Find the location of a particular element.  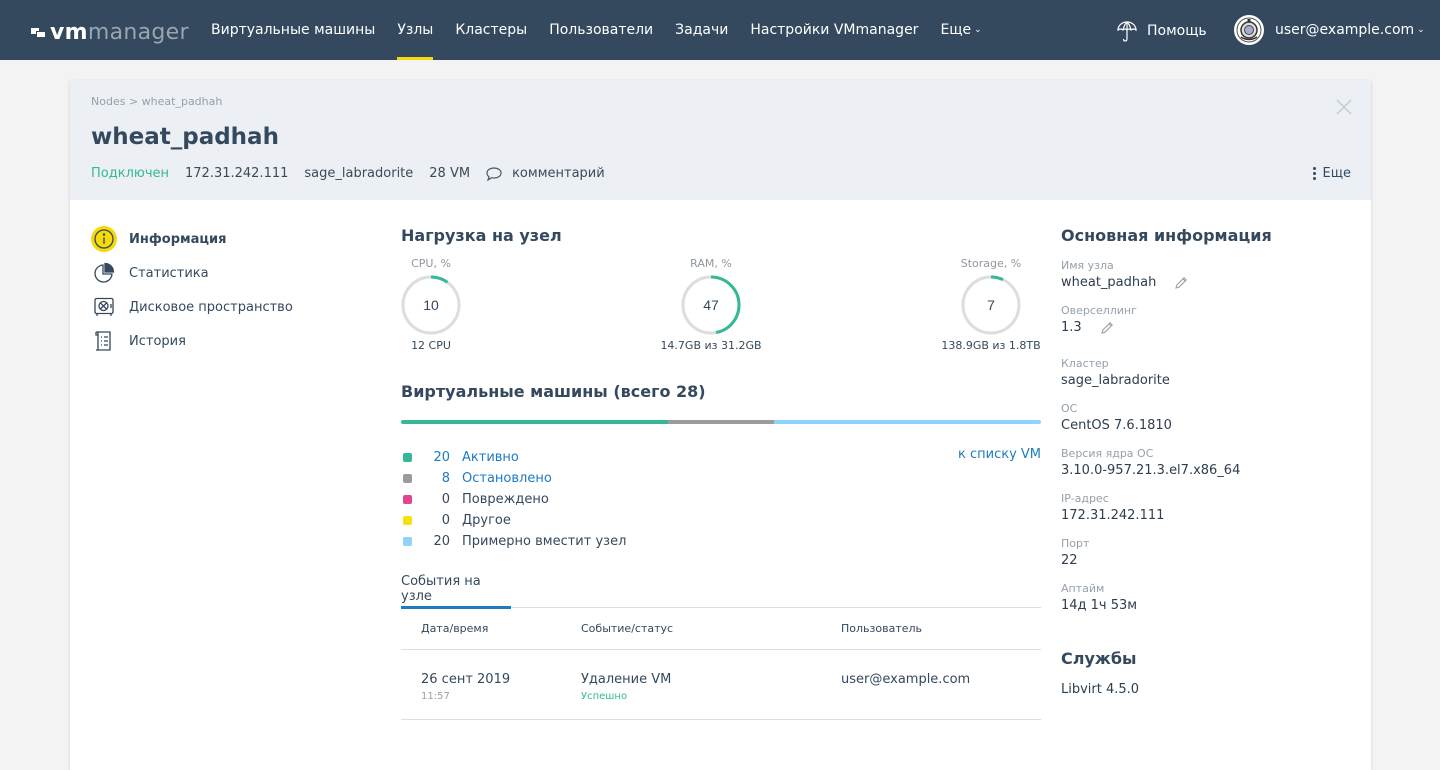

legend-label: Остановлено is located at coordinates (507, 478).